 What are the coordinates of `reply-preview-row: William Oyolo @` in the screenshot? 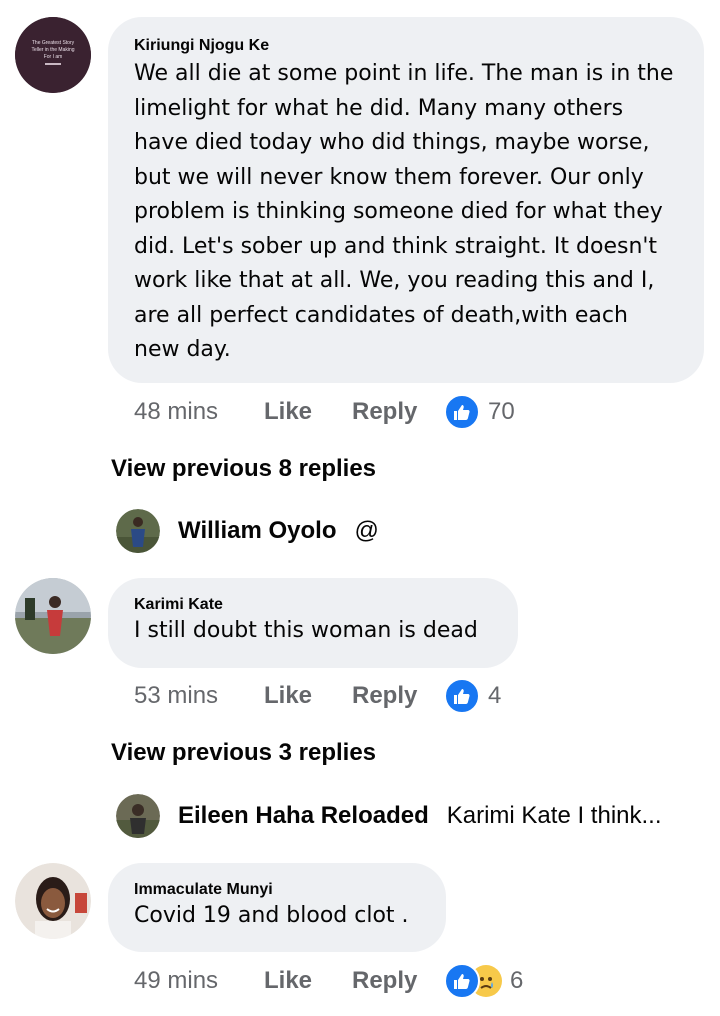 It's located at (247, 531).